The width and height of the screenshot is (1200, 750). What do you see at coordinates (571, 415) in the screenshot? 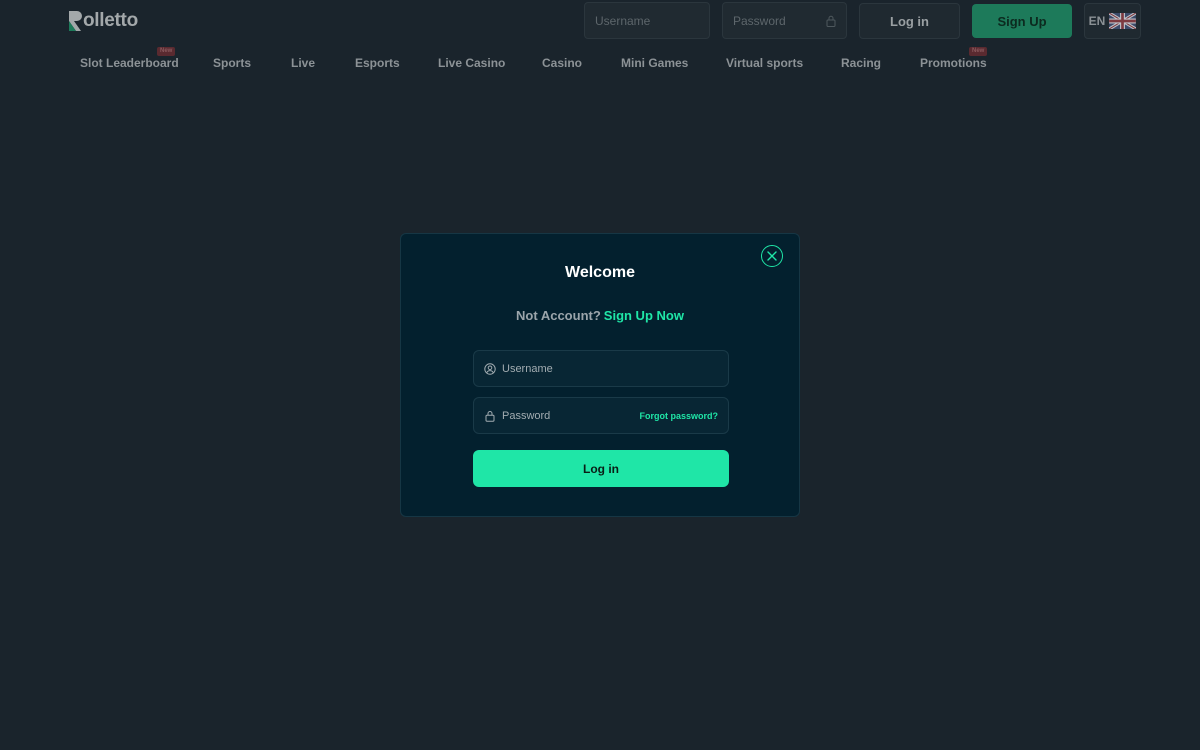
I see `password-input` at bounding box center [571, 415].